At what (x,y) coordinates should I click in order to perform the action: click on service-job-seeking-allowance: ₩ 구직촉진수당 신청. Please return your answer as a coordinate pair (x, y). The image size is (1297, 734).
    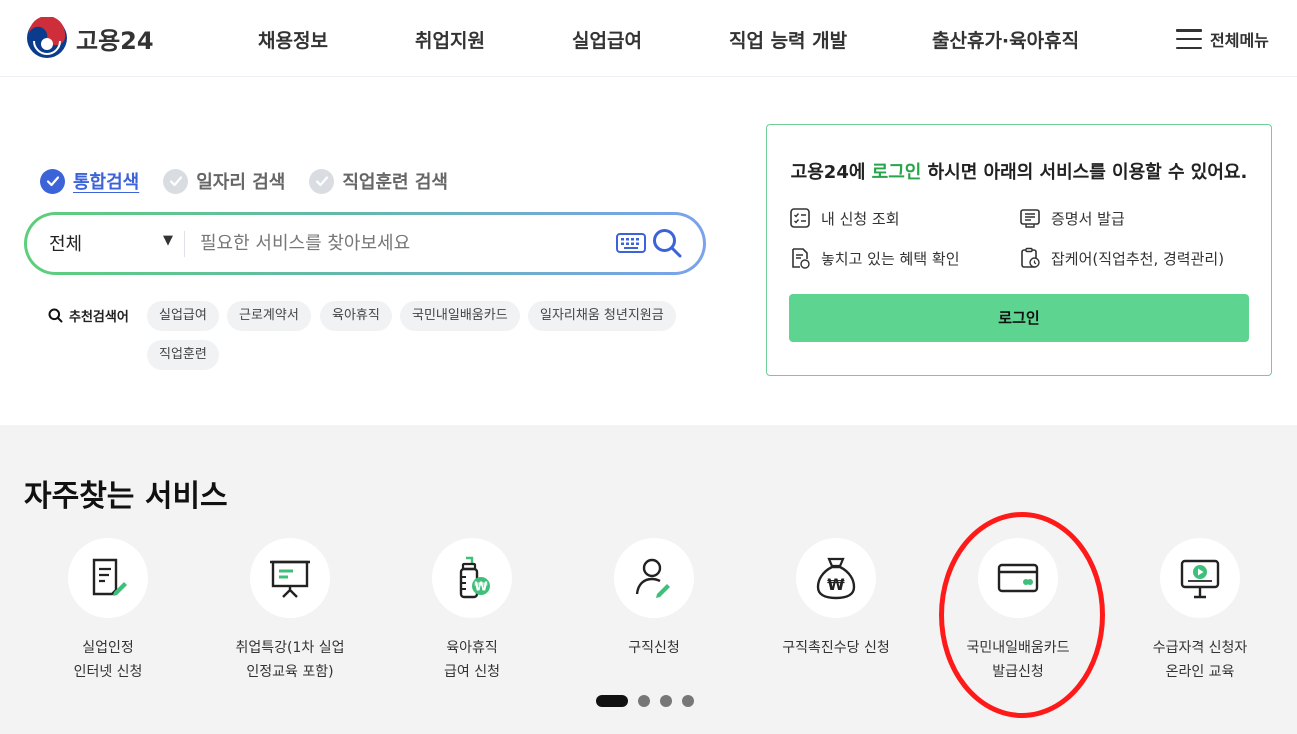
    Looking at the image, I should click on (836, 599).